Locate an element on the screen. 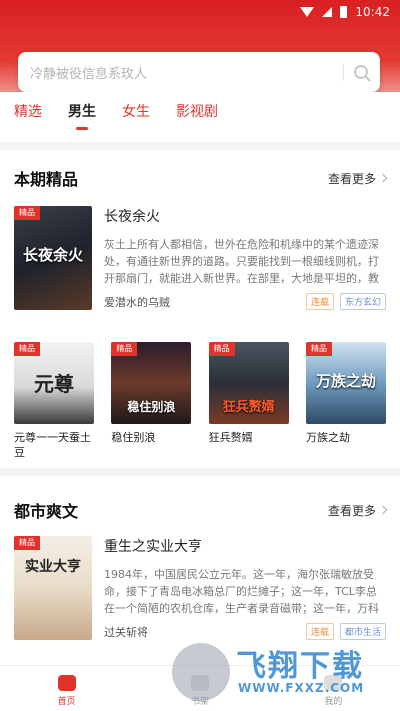 The height and width of the screenshot is (711, 400). search-placeholder: 冷静被役信息系玫人 is located at coordinates (186, 72).